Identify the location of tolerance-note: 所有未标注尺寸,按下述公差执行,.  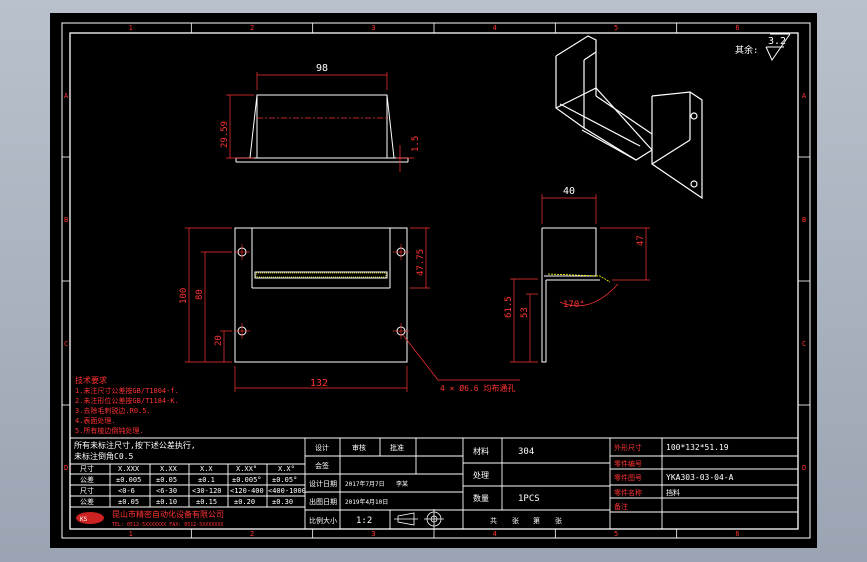
(135, 445).